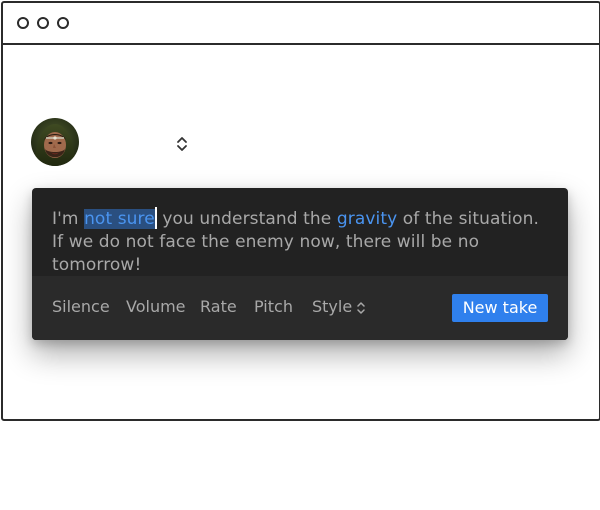  I want to click on style-dropdown: Style, so click(332, 307).